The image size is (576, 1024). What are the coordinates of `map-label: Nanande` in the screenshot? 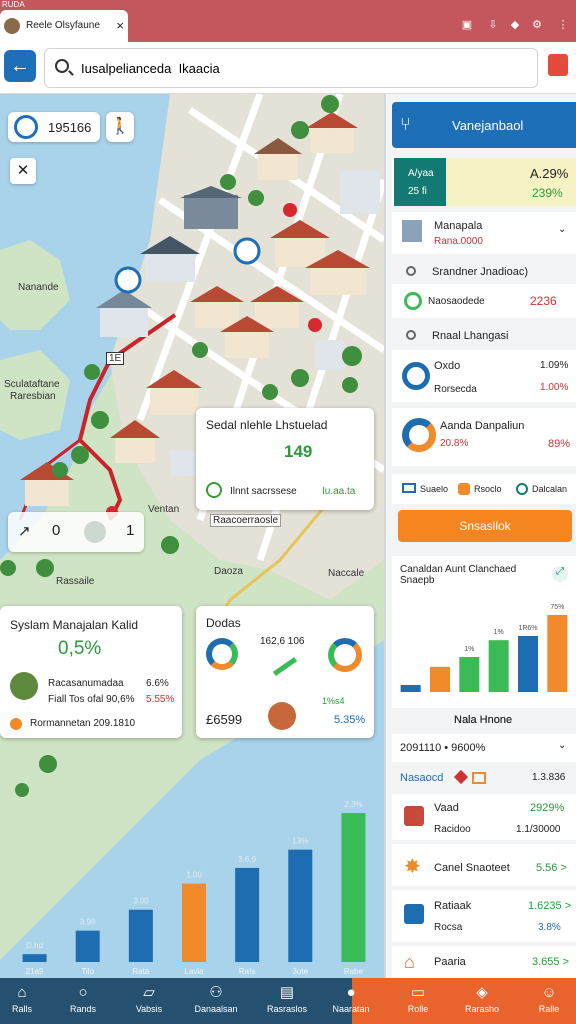 It's located at (38, 287).